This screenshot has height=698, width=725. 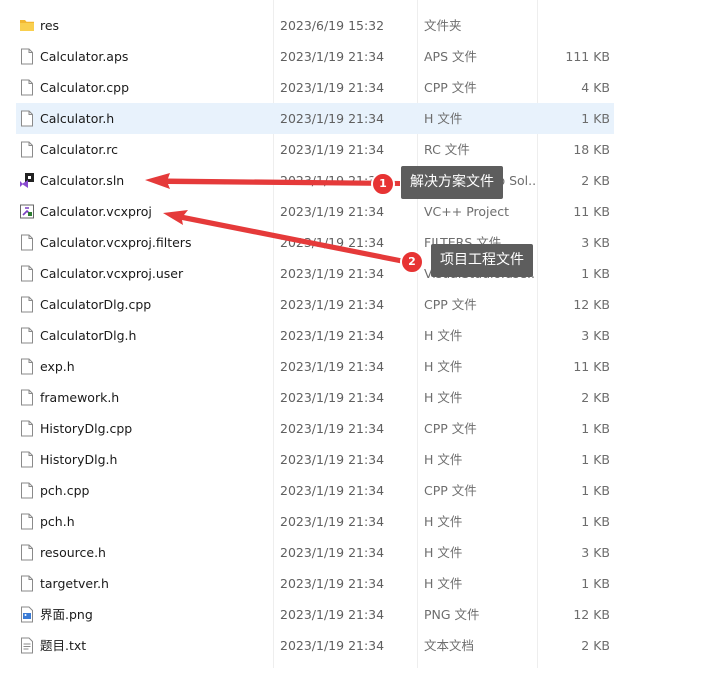 I want to click on annotation-arrows, so click(x=275, y=218).